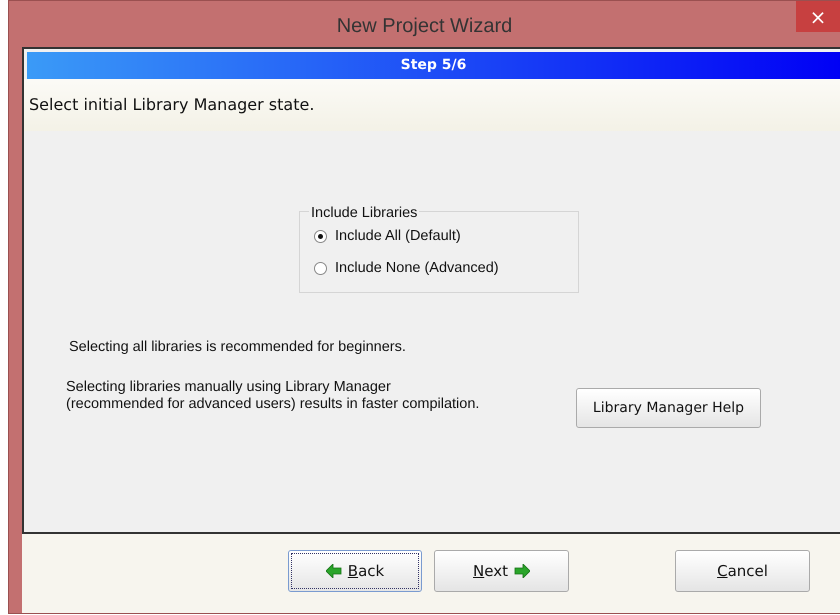  Describe the element at coordinates (237, 347) in the screenshot. I see `info-text: Selecting all libraries is recommended for beginners.` at that location.